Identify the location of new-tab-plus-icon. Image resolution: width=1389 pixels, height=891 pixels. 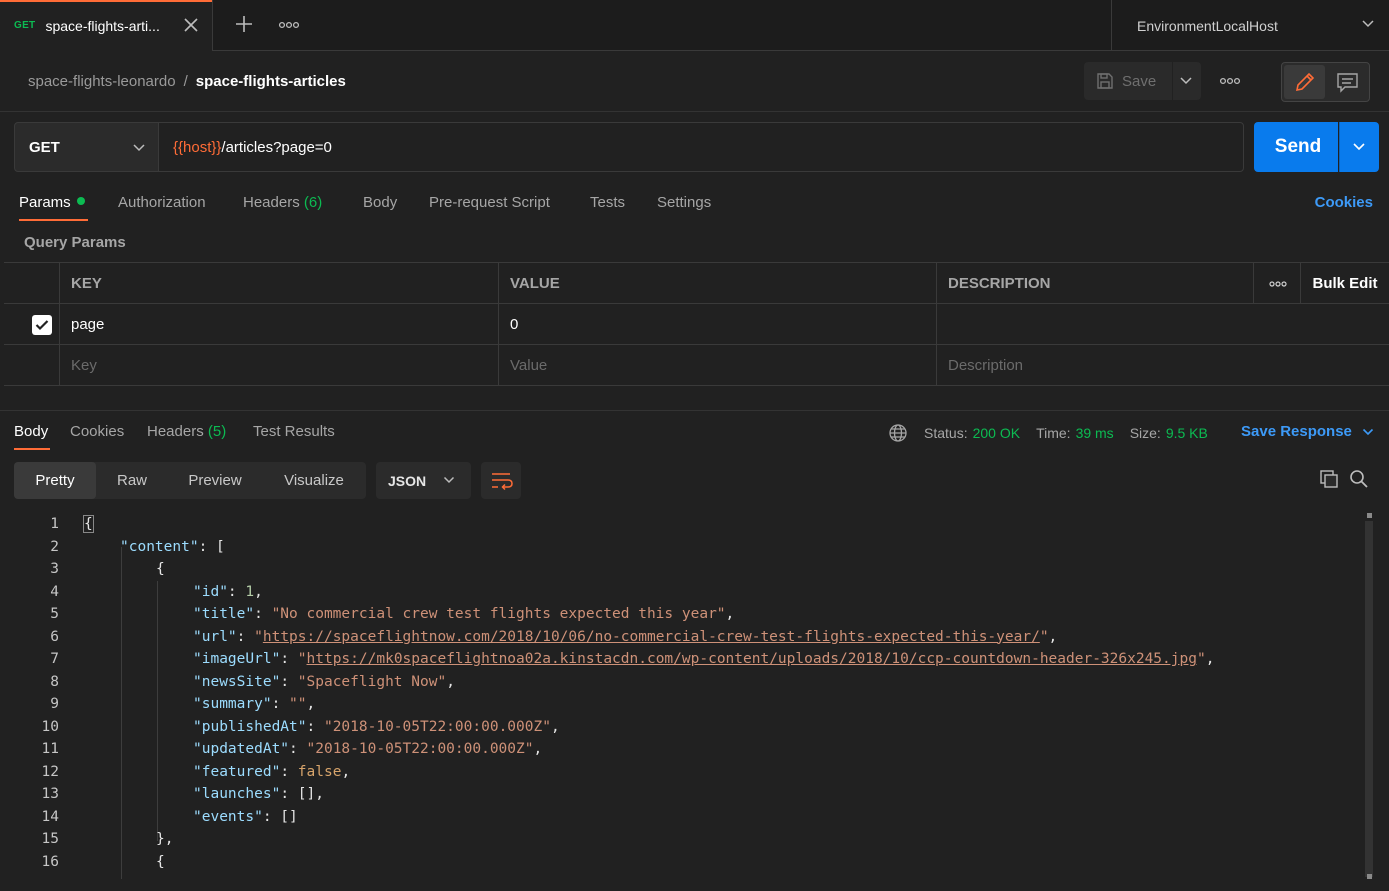
(244, 24).